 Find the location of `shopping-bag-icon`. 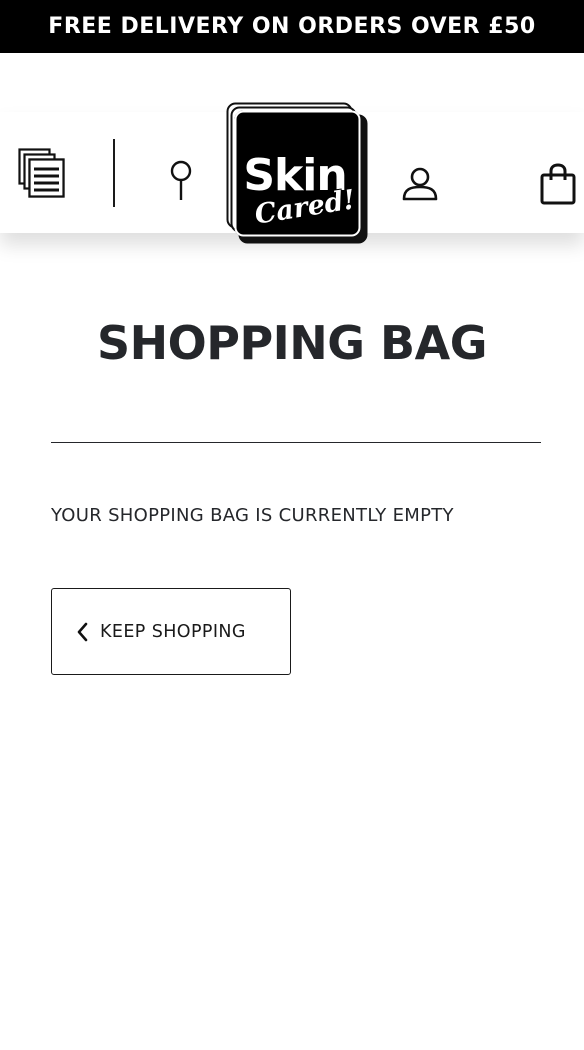

shopping-bag-icon is located at coordinates (558, 184).